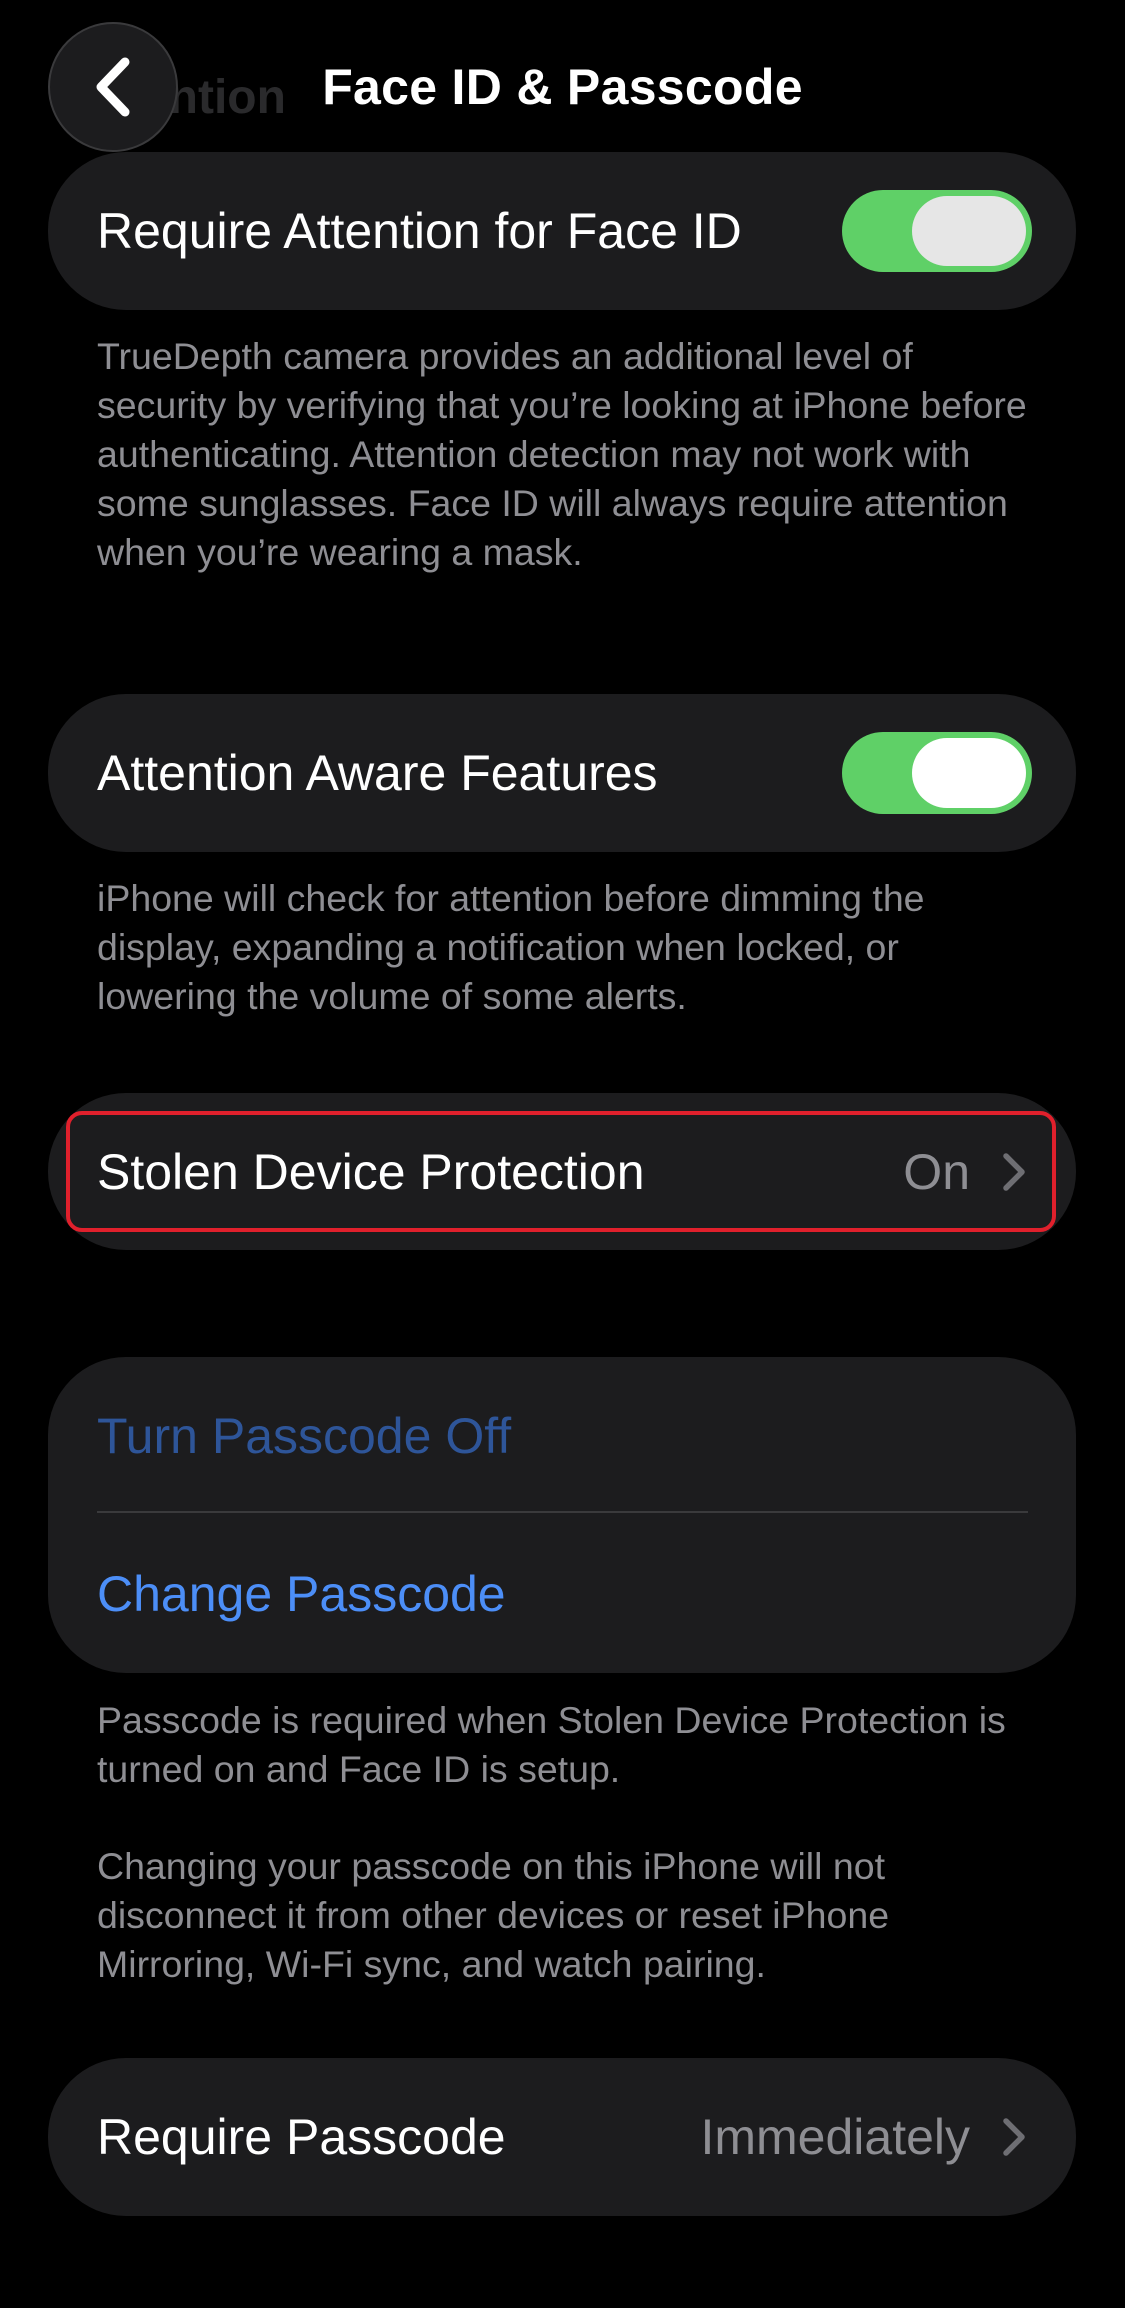 The height and width of the screenshot is (2308, 1125). I want to click on passcode-card: Turn Passcode Off Change Passcode, so click(562, 1515).